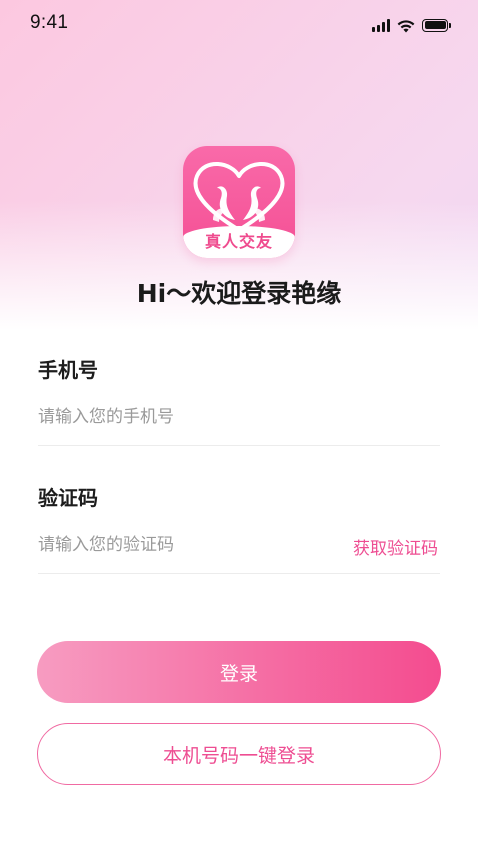  Describe the element at coordinates (238, 241) in the screenshot. I see `logo-text: 真人交友` at that location.